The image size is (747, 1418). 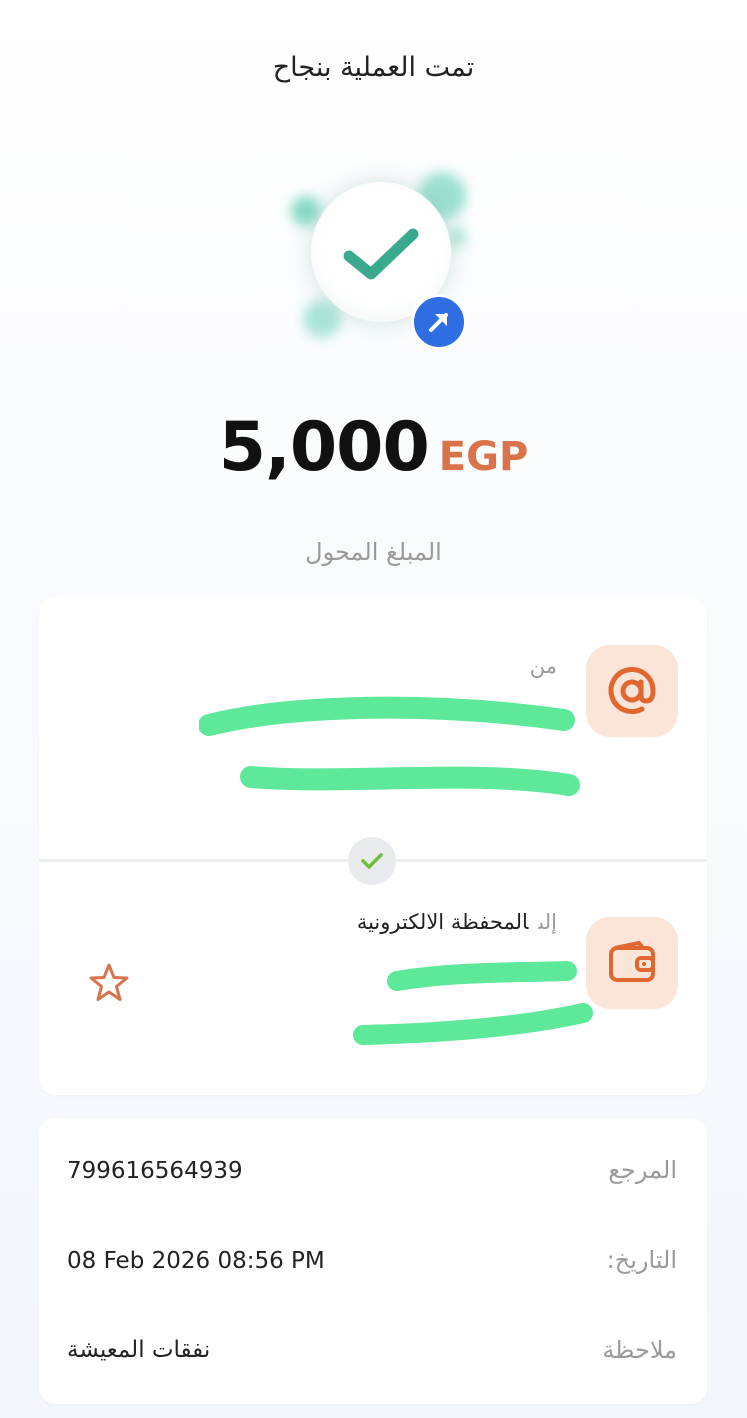 I want to click on note-value: نفقات المعيشة, so click(x=139, y=1350).